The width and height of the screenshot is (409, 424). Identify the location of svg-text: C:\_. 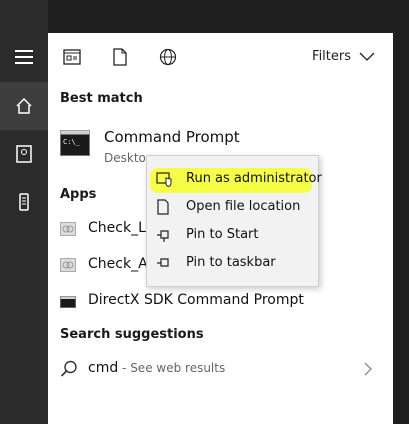
(72, 142).